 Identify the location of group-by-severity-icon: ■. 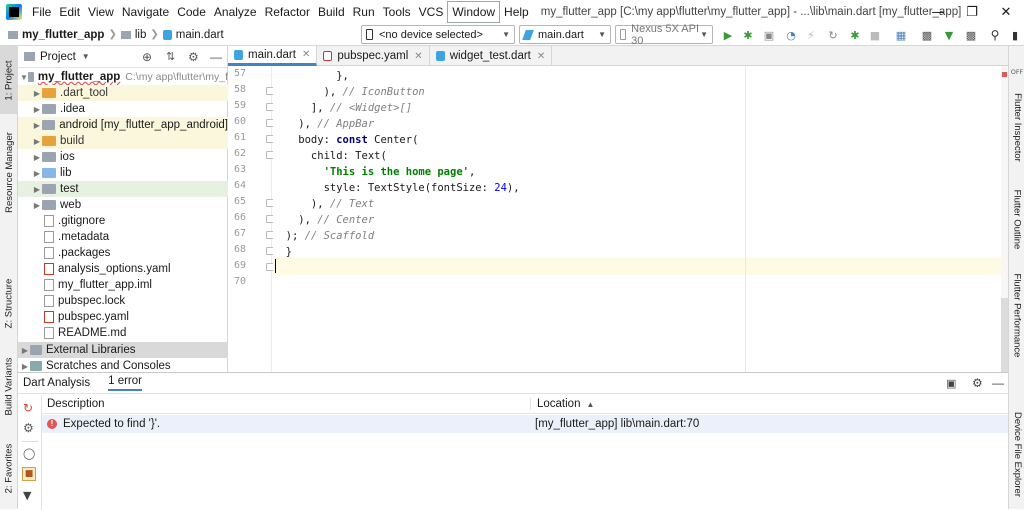
(29, 474).